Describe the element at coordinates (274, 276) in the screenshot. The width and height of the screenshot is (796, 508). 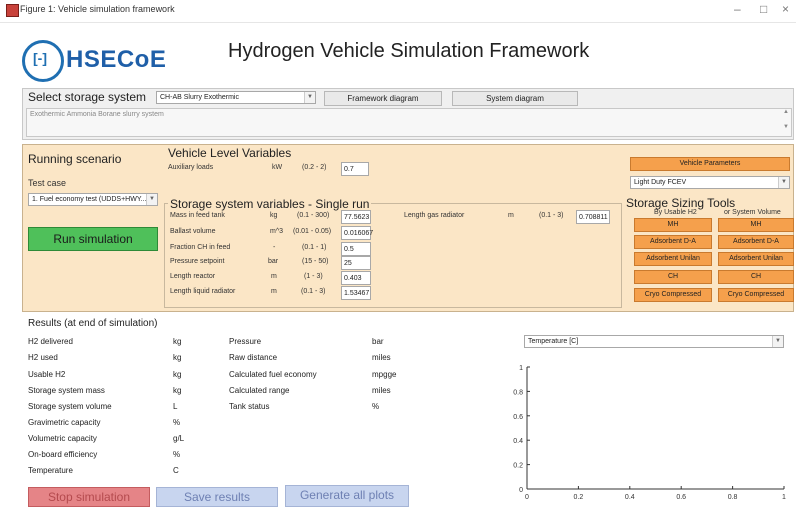
I see `sv-unit-4: m` at that location.